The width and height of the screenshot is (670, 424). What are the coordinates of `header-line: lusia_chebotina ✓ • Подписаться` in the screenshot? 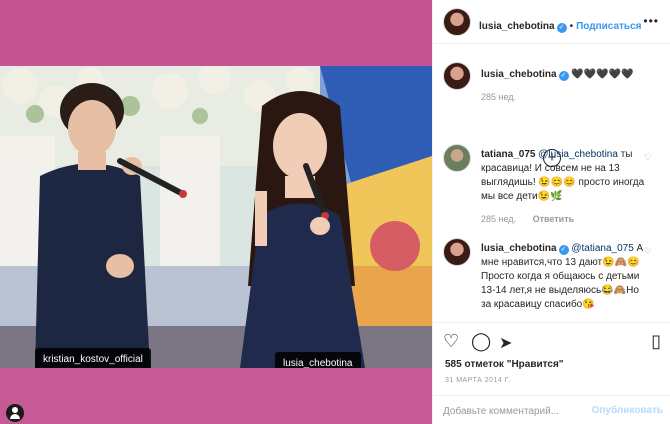 It's located at (560, 25).